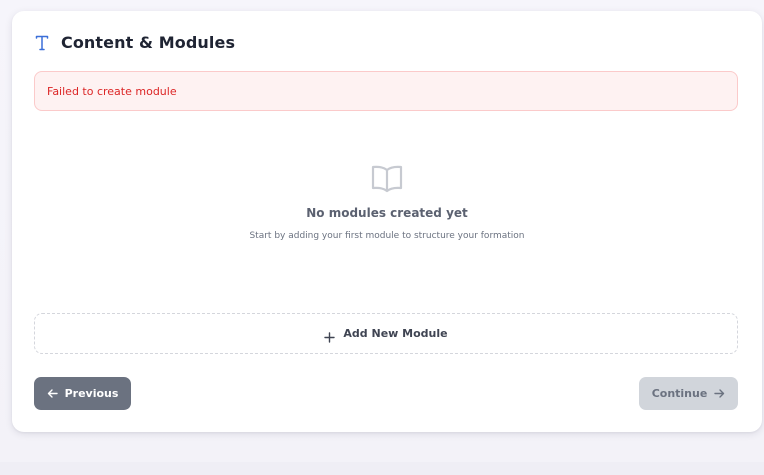  Describe the element at coordinates (52, 393) in the screenshot. I see `arrow-left-icon` at that location.